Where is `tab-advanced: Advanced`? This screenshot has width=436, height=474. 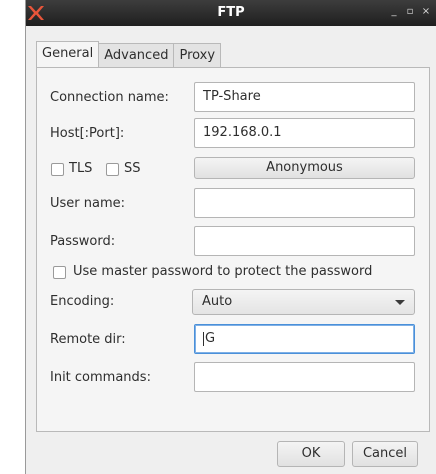
tab-advanced: Advanced is located at coordinates (136, 55).